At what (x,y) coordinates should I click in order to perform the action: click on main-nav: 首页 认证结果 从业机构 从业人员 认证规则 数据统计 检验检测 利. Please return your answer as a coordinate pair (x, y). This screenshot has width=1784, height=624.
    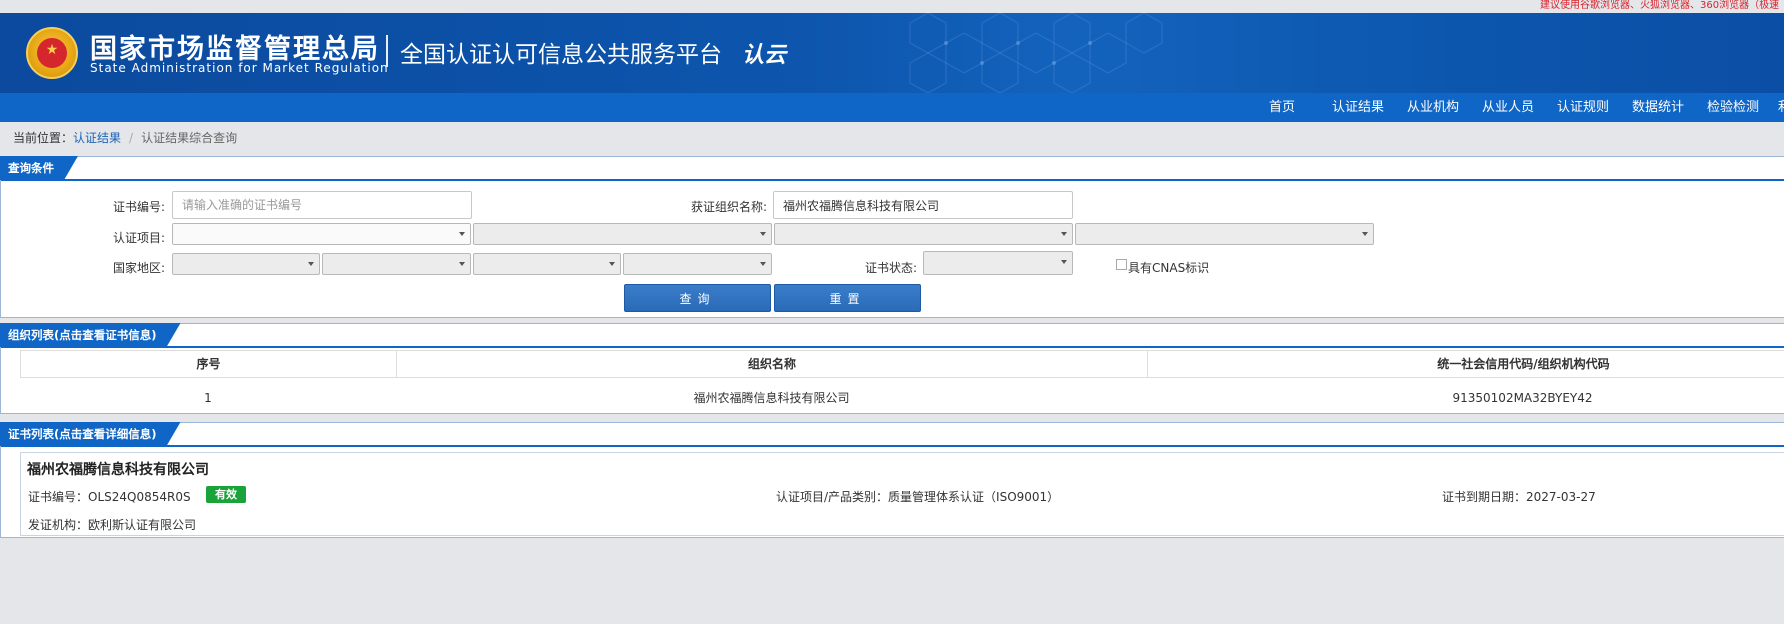
    Looking at the image, I should click on (892, 107).